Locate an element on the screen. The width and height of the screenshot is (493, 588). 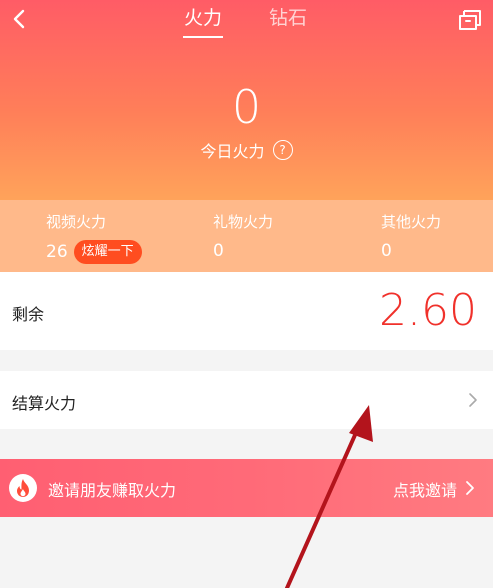
invite-banner: 邀请朋友赚取火力 点我邀请 is located at coordinates (246, 488).